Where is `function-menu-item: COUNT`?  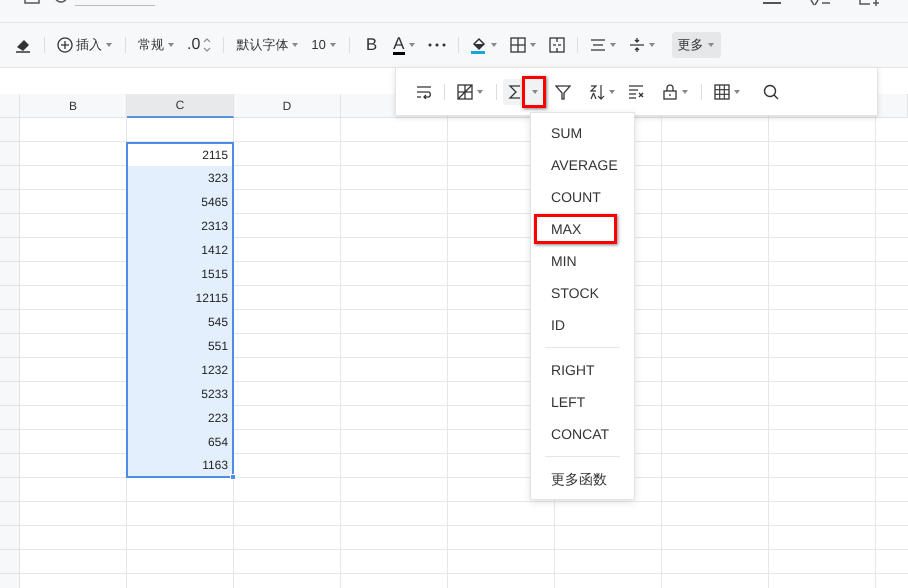 function-menu-item: COUNT is located at coordinates (582, 197).